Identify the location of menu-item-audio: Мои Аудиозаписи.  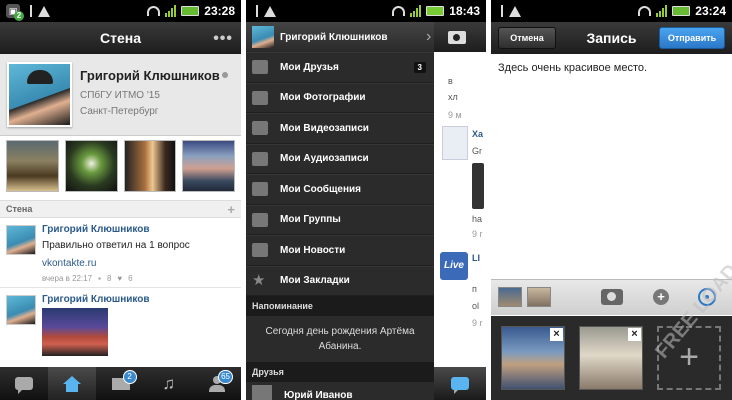
(340, 158).